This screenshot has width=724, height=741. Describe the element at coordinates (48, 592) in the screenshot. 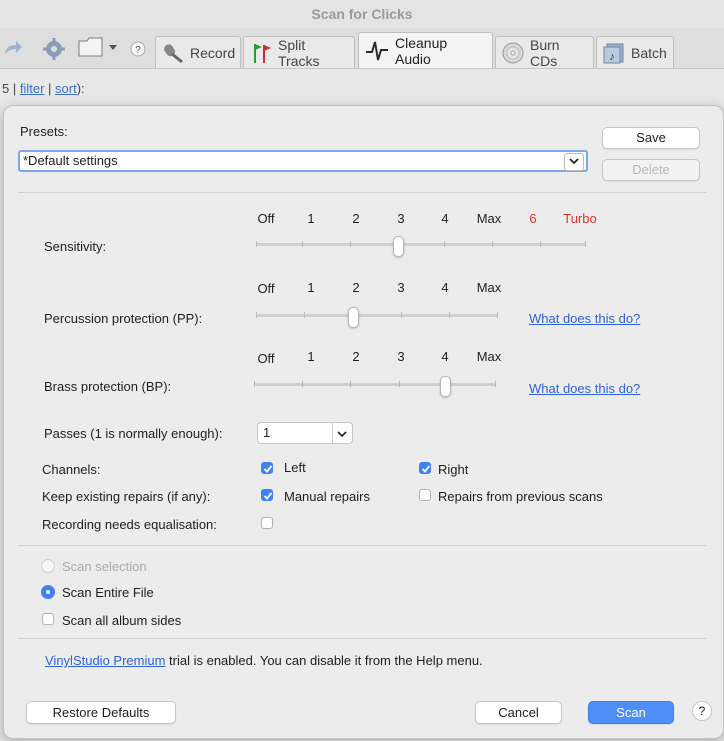

I see `scan-entire-file-radio` at that location.